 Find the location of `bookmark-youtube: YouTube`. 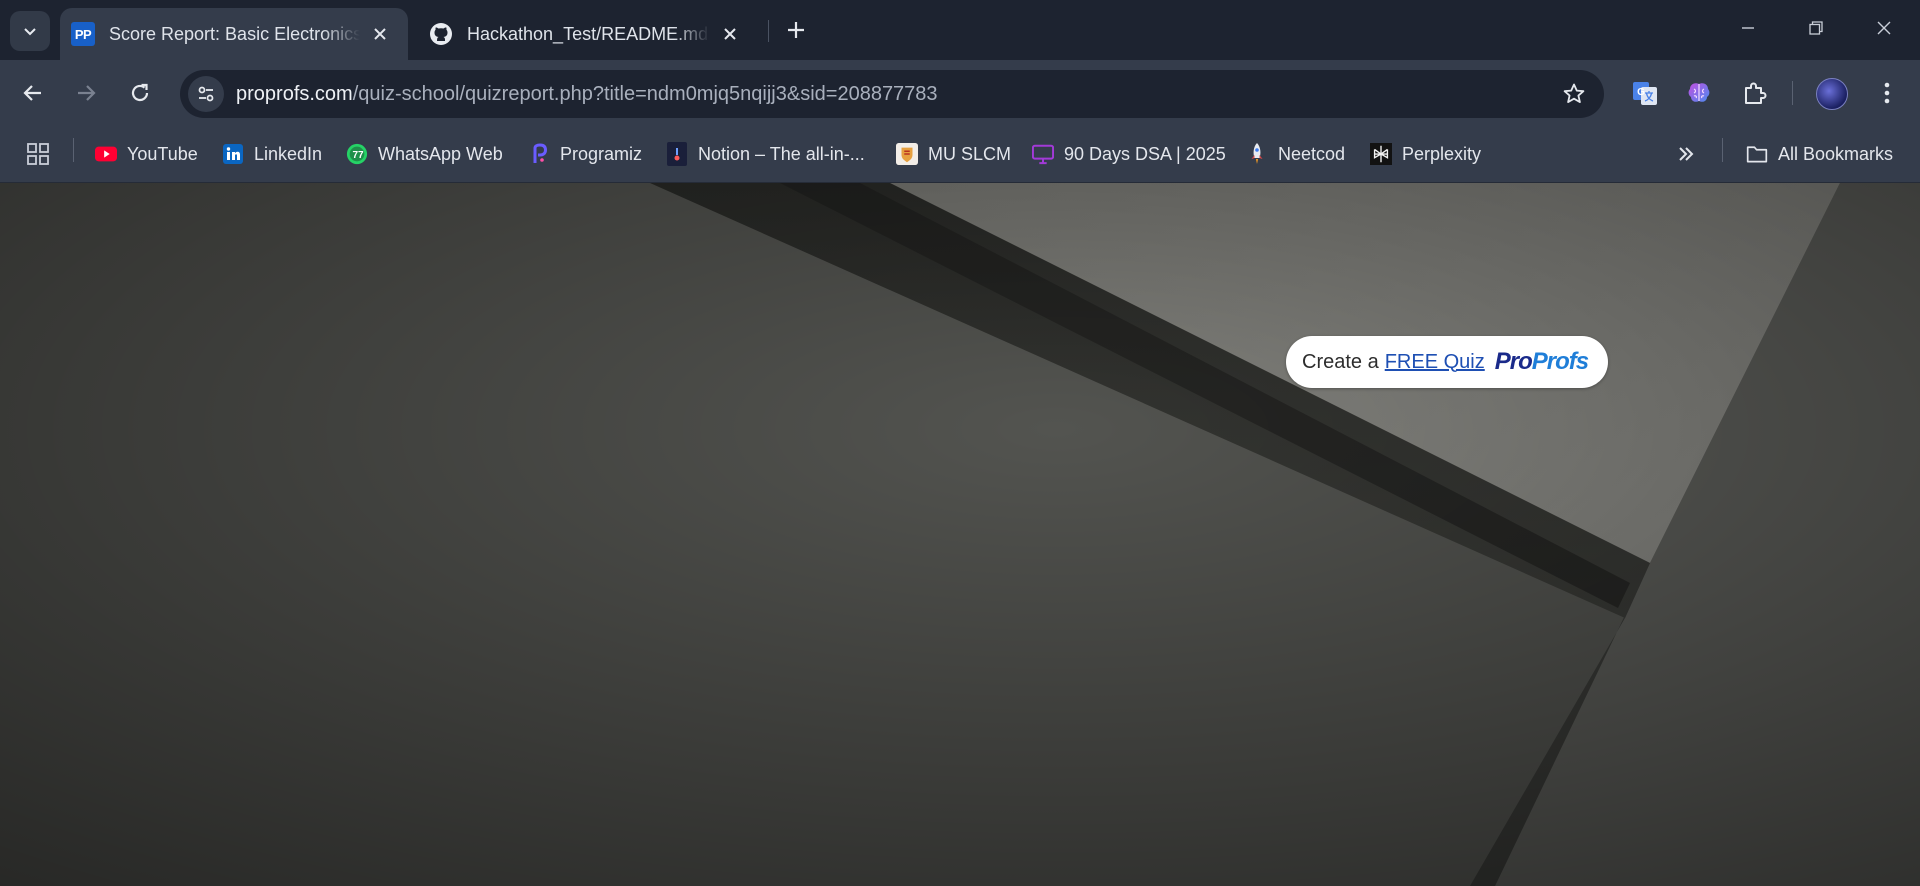

bookmark-youtube: YouTube is located at coordinates (146, 154).